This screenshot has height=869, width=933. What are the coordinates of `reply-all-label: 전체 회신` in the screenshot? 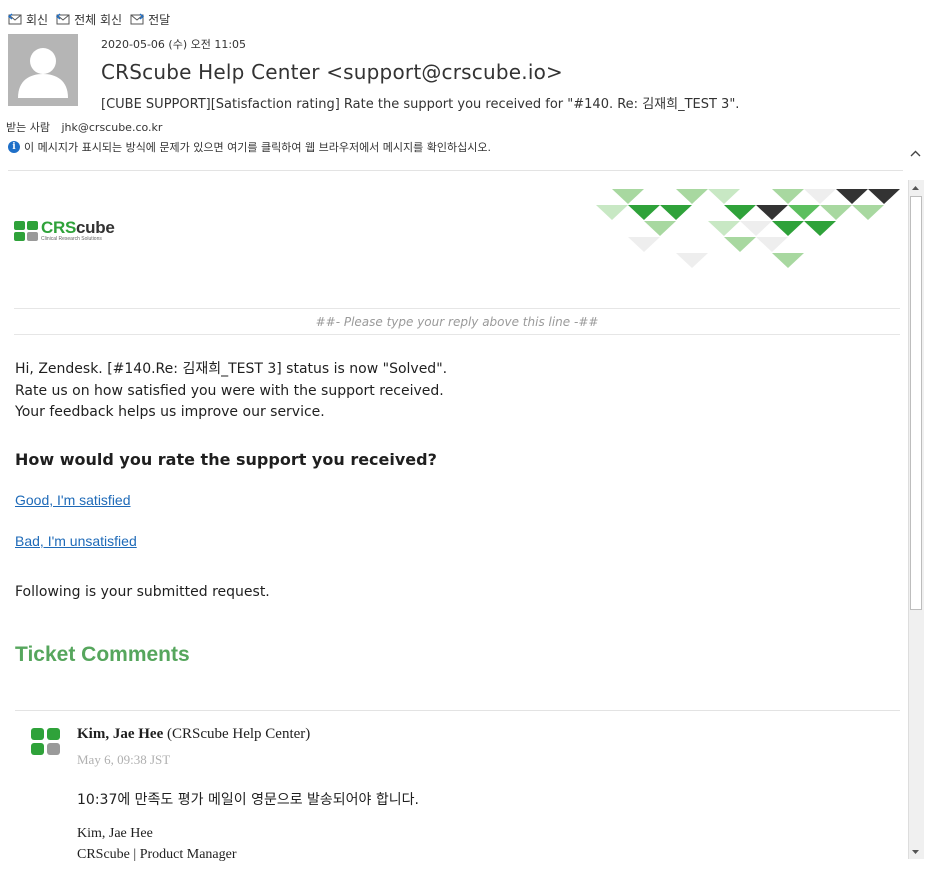 It's located at (98, 19).